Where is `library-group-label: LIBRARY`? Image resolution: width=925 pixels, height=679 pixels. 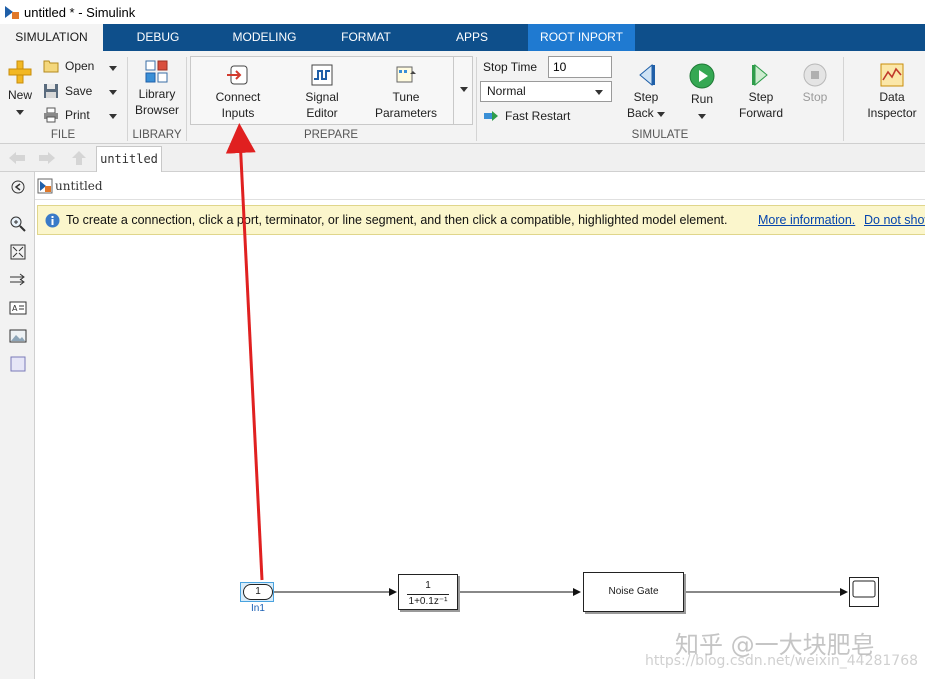
library-group-label: LIBRARY is located at coordinates (157, 135).